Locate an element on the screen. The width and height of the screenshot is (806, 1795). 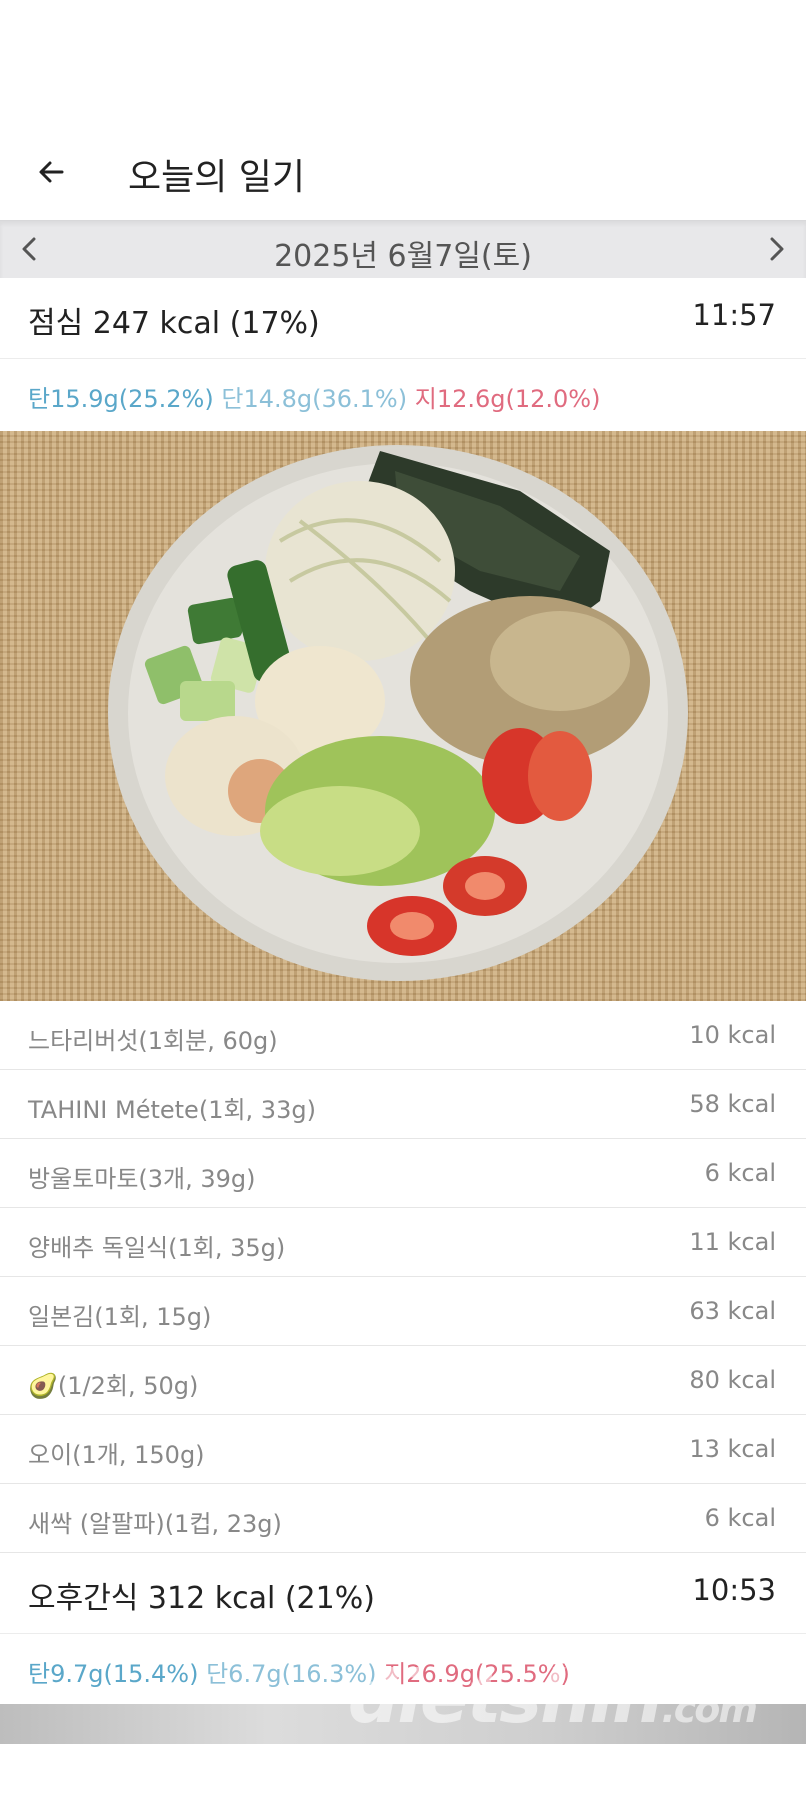
food-name: 새싹 (알팔파)(1컵, 23g) is located at coordinates (155, 1524).